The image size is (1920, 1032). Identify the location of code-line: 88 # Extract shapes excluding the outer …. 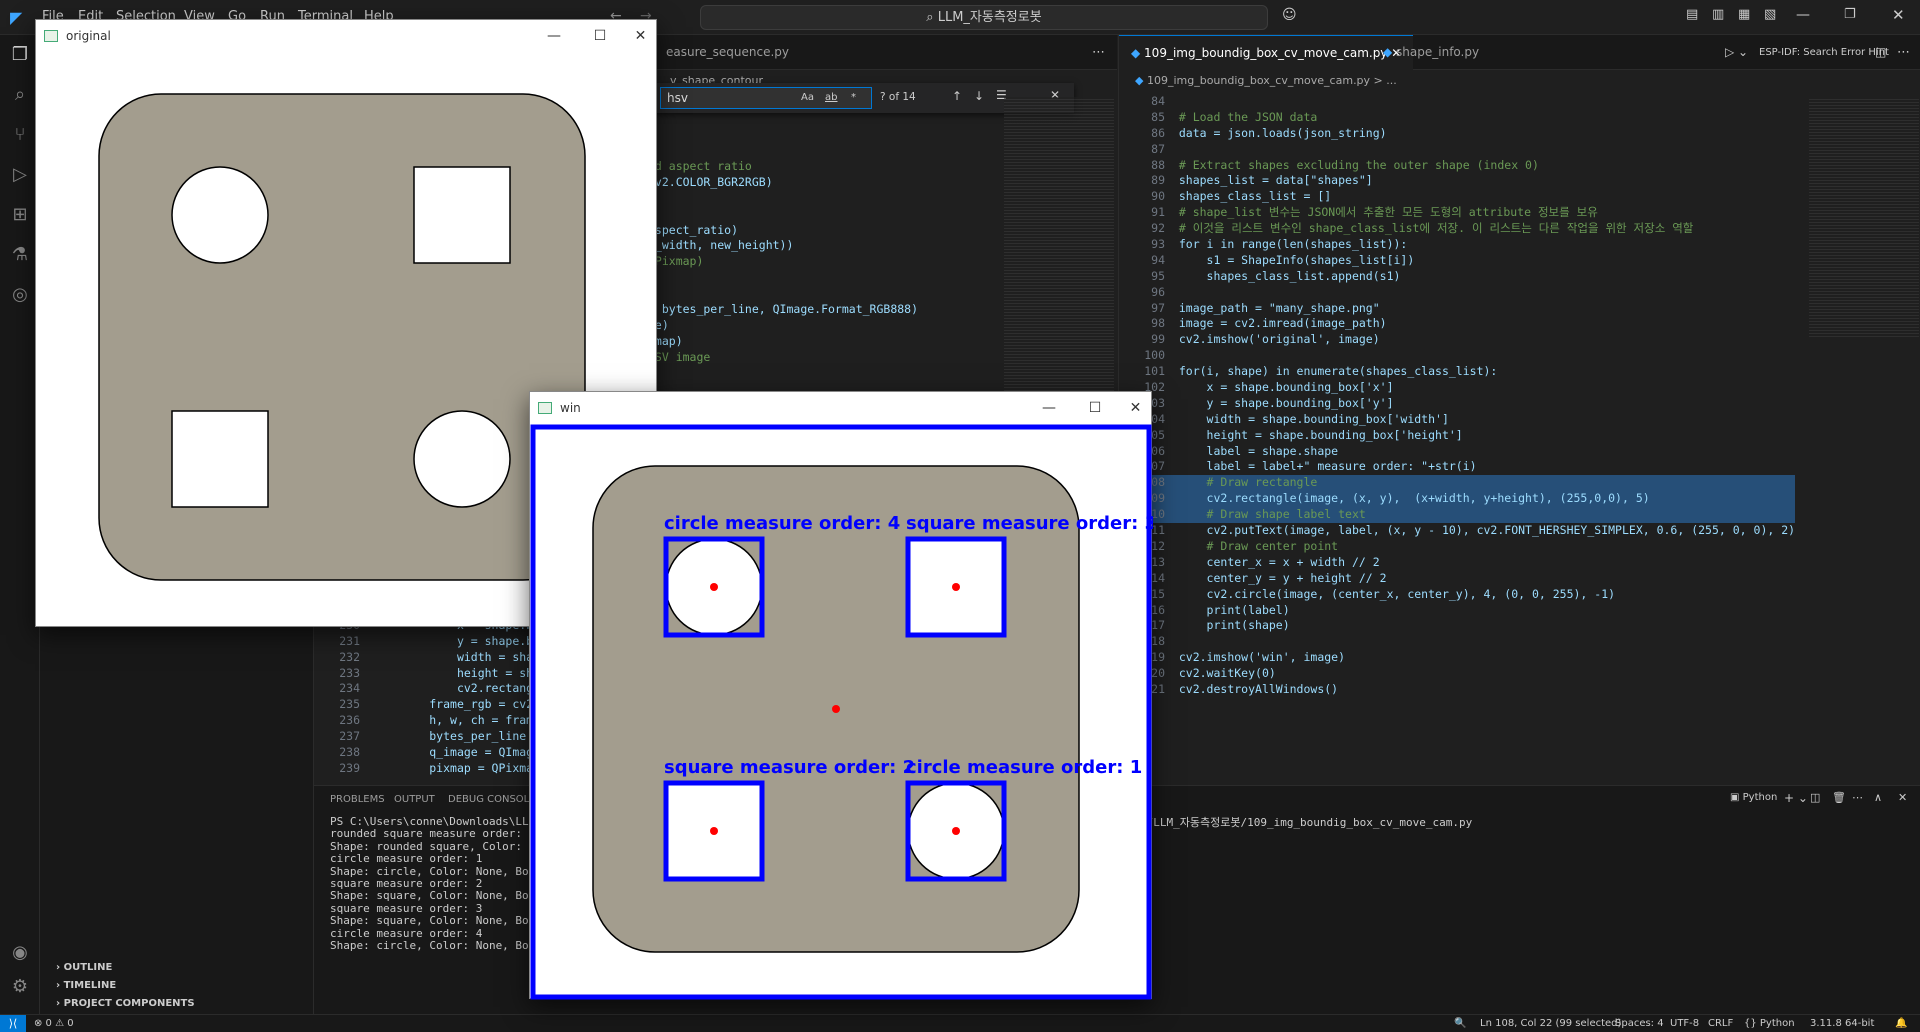
(1457, 166).